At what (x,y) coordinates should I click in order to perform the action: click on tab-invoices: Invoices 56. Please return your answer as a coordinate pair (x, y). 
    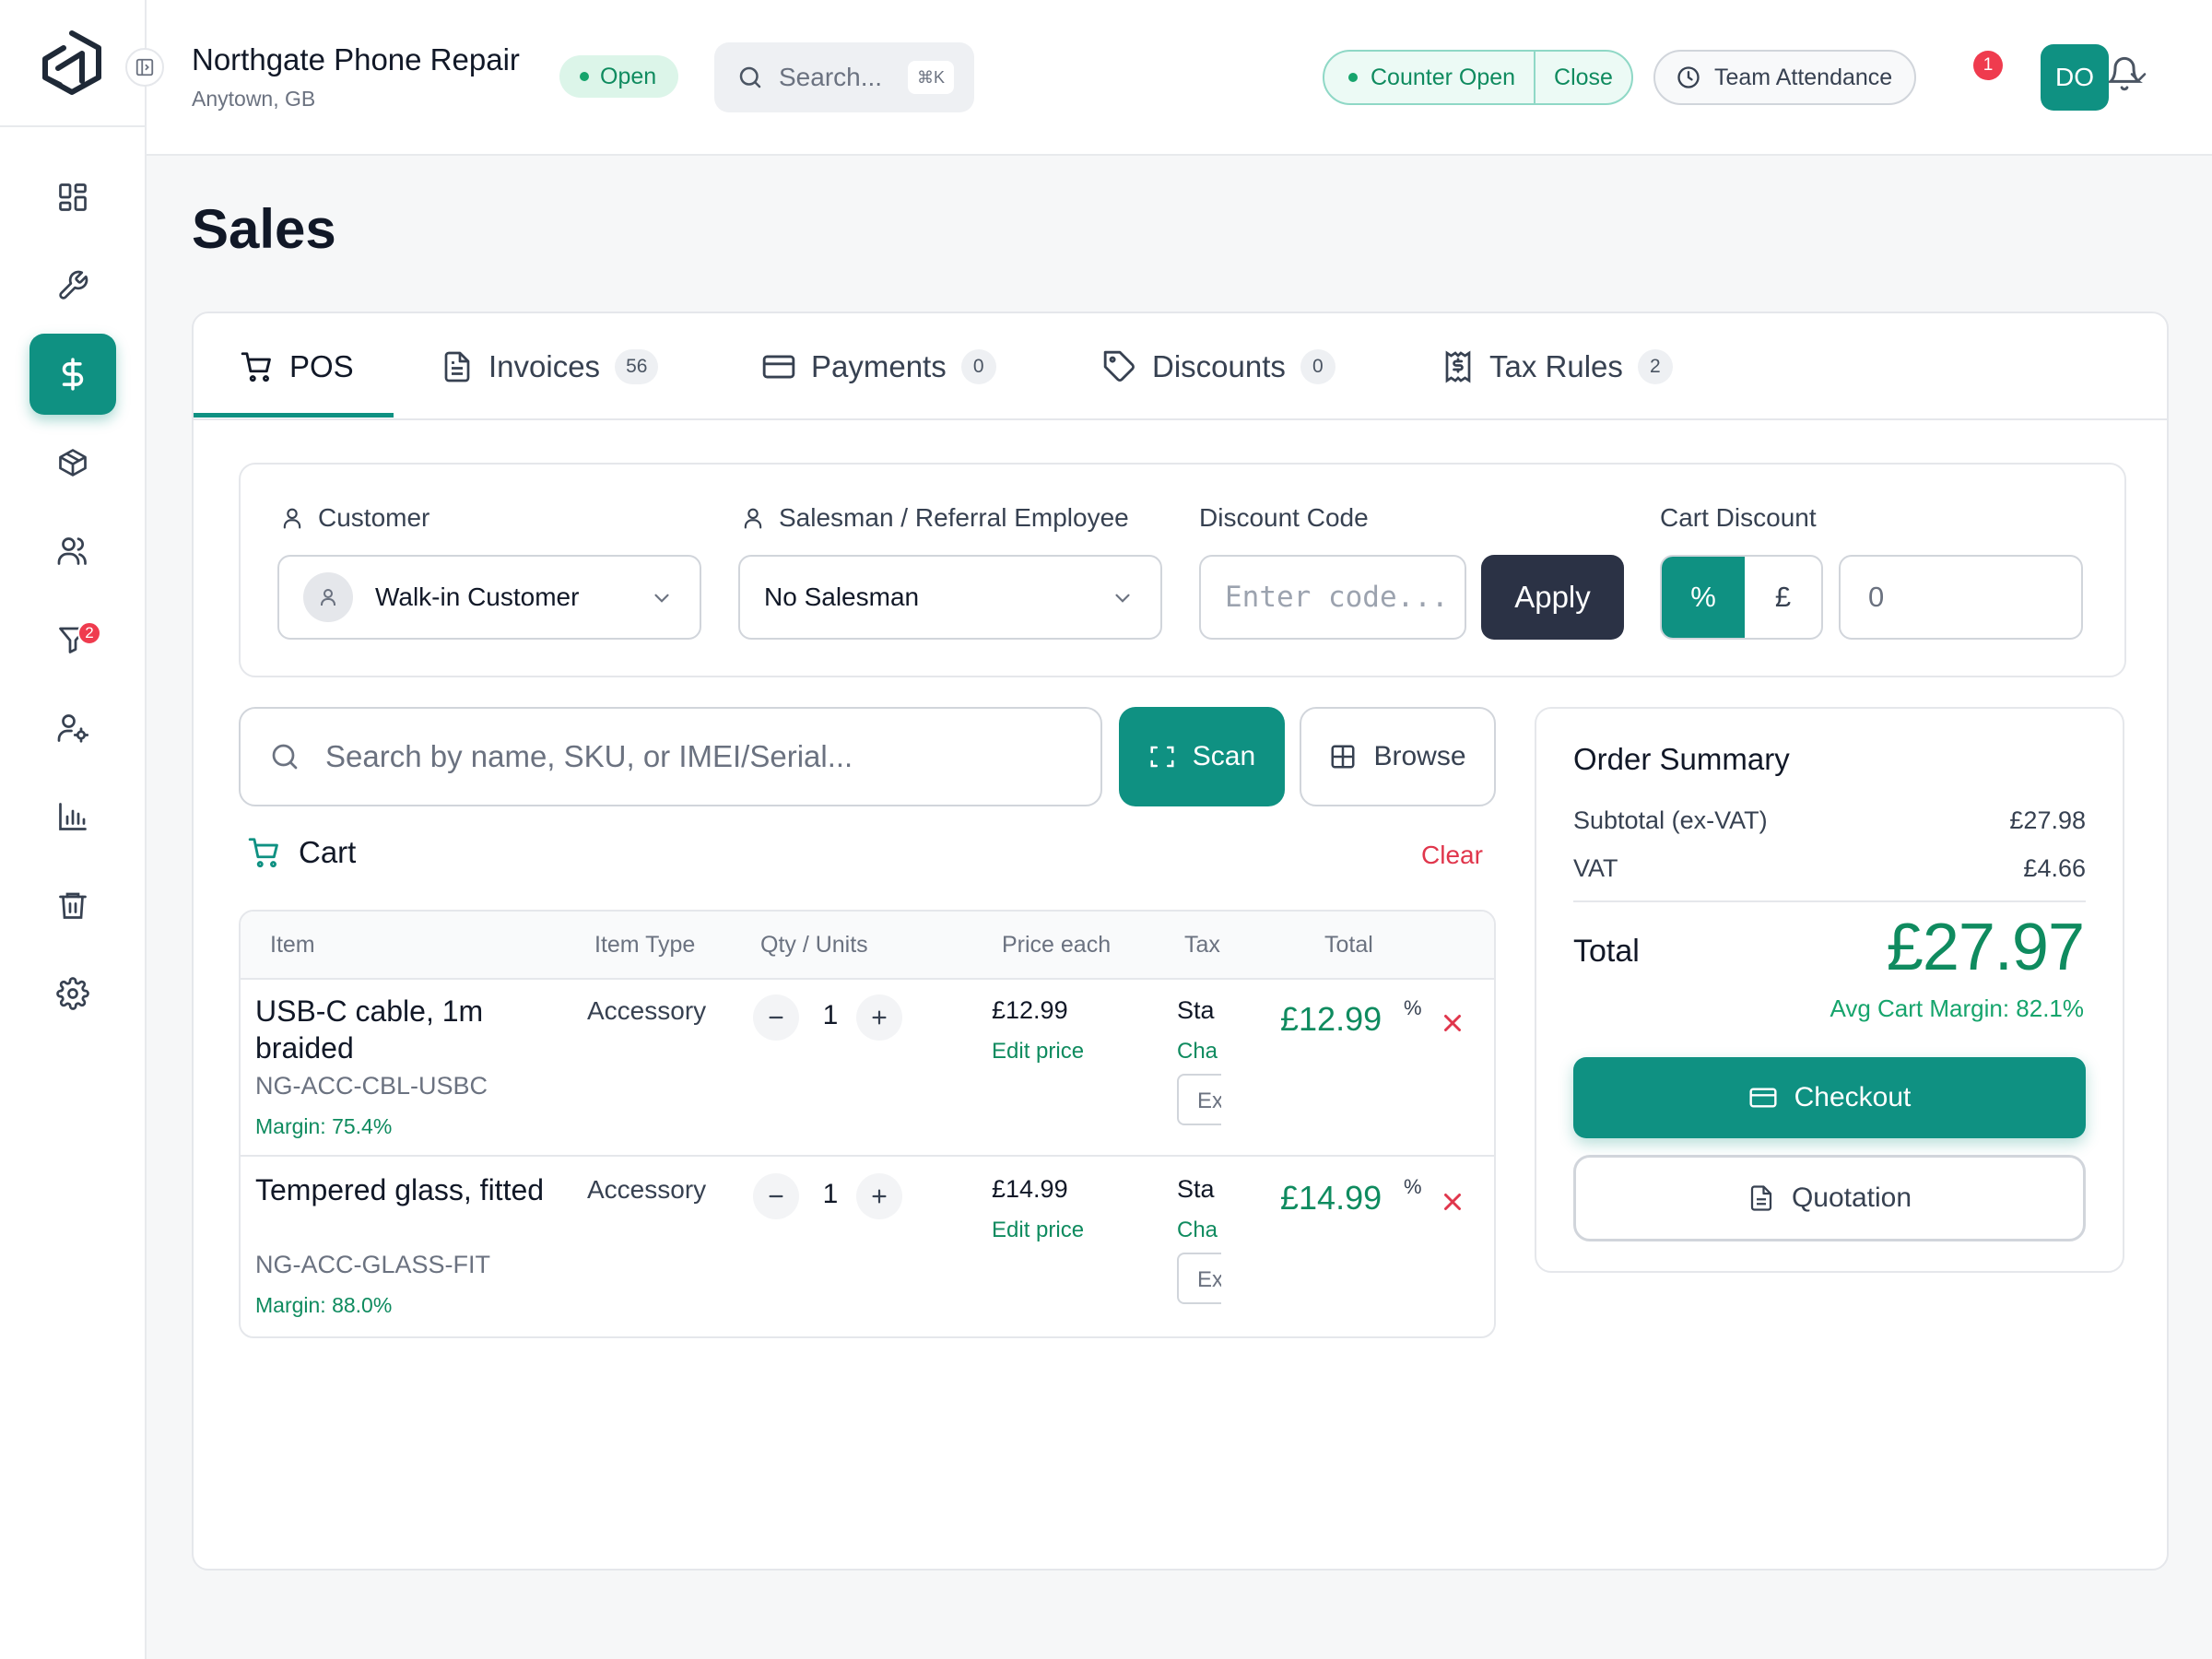
    Looking at the image, I should click on (550, 366).